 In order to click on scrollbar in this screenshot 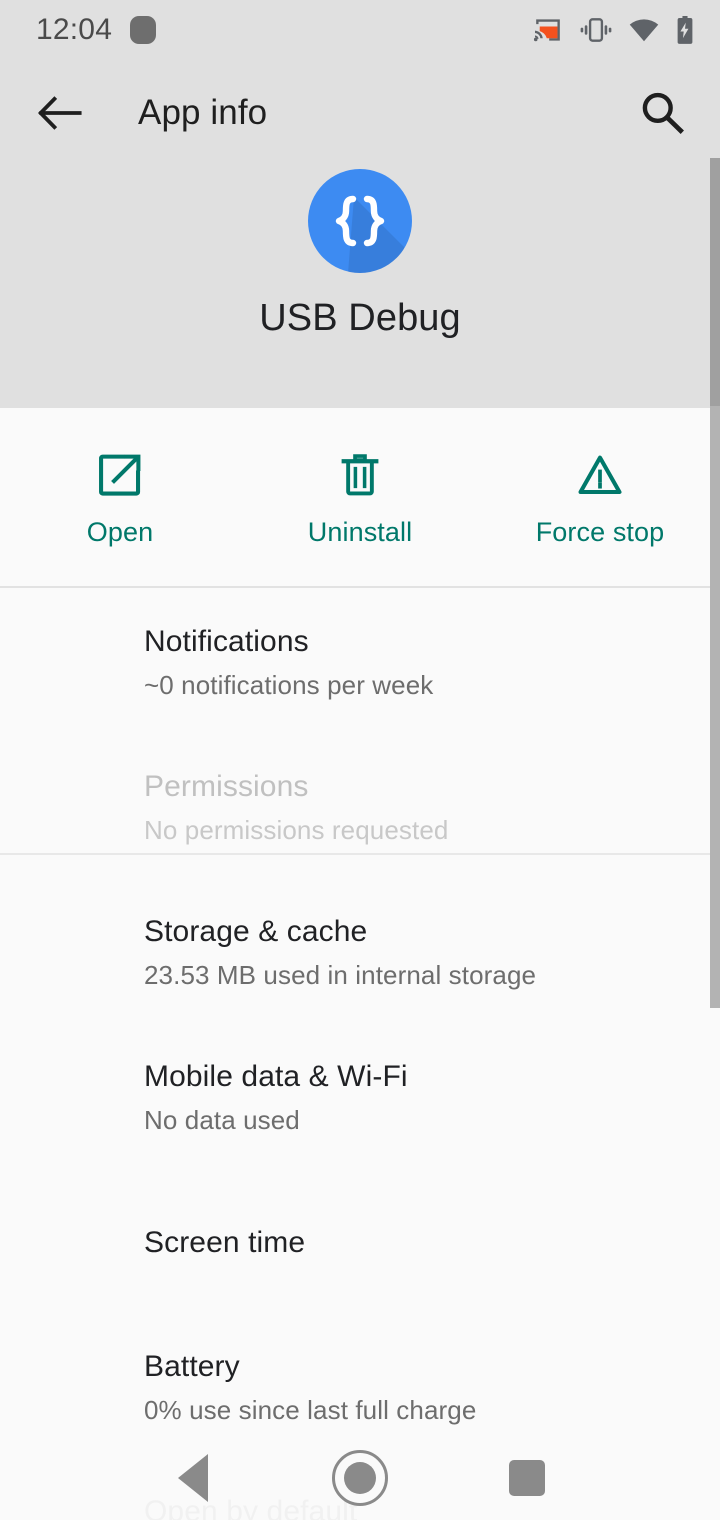, I will do `click(715, 583)`.